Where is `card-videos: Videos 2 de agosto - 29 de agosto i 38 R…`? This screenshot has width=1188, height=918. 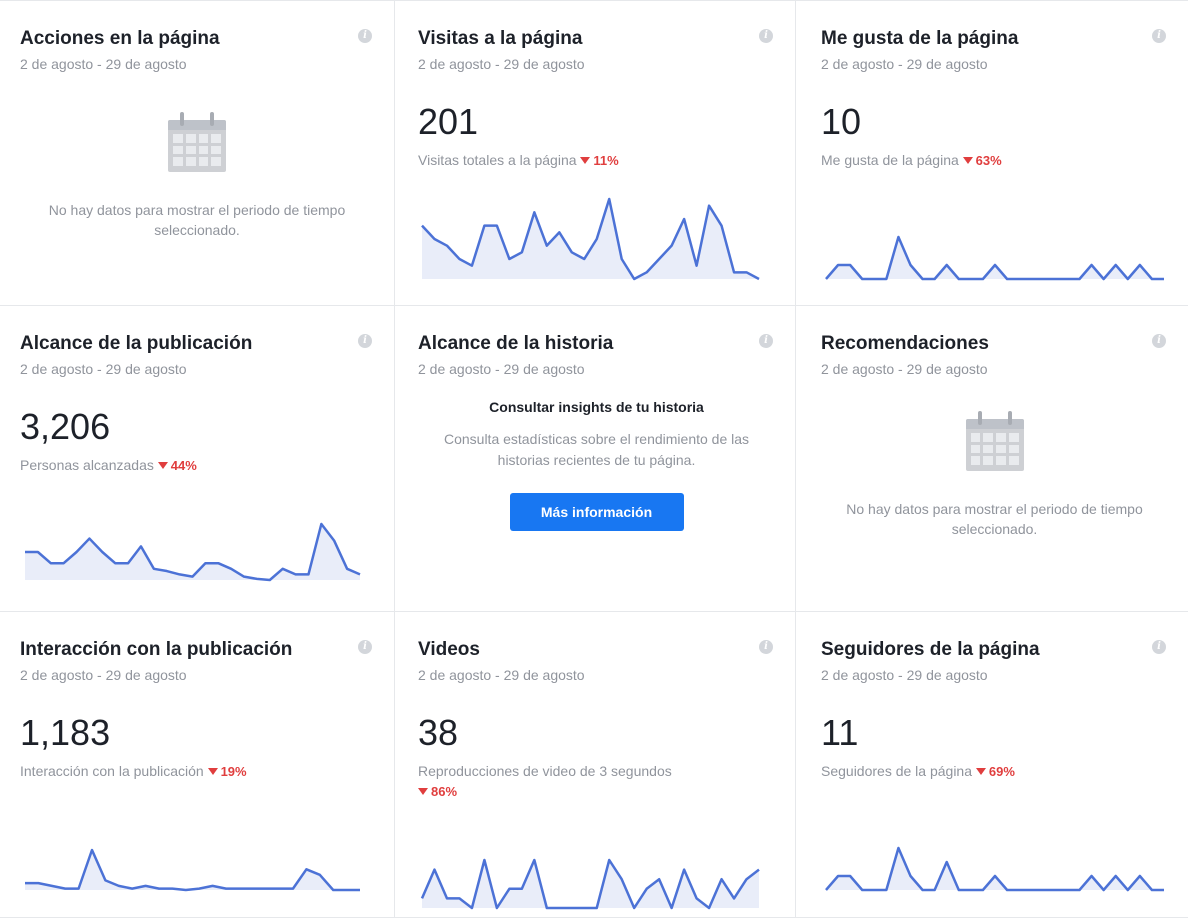 card-videos: Videos 2 de agosto - 29 de agosto i 38 R… is located at coordinates (595, 765).